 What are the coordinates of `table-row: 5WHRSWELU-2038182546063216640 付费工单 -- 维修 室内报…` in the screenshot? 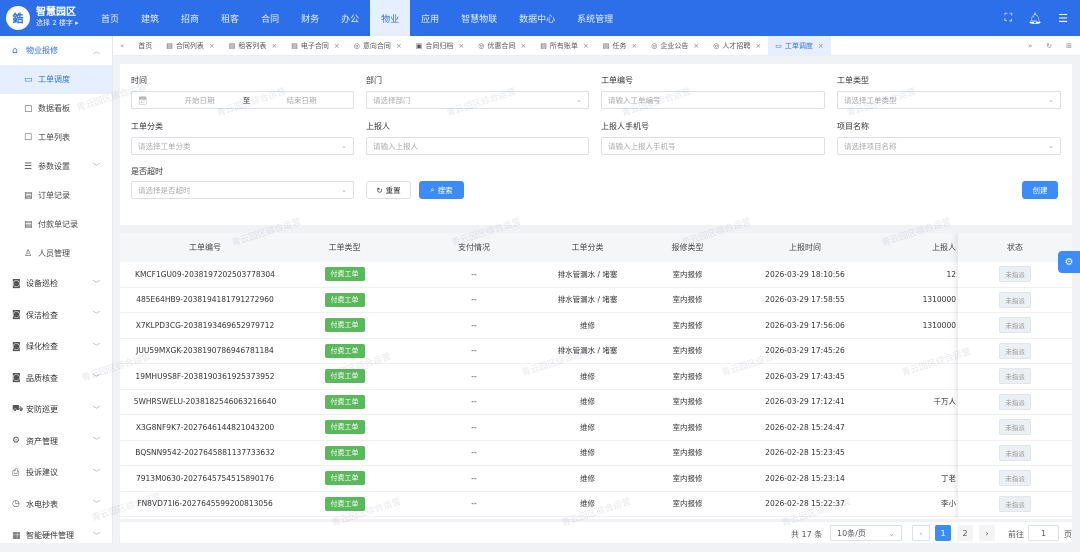 It's located at (596, 402).